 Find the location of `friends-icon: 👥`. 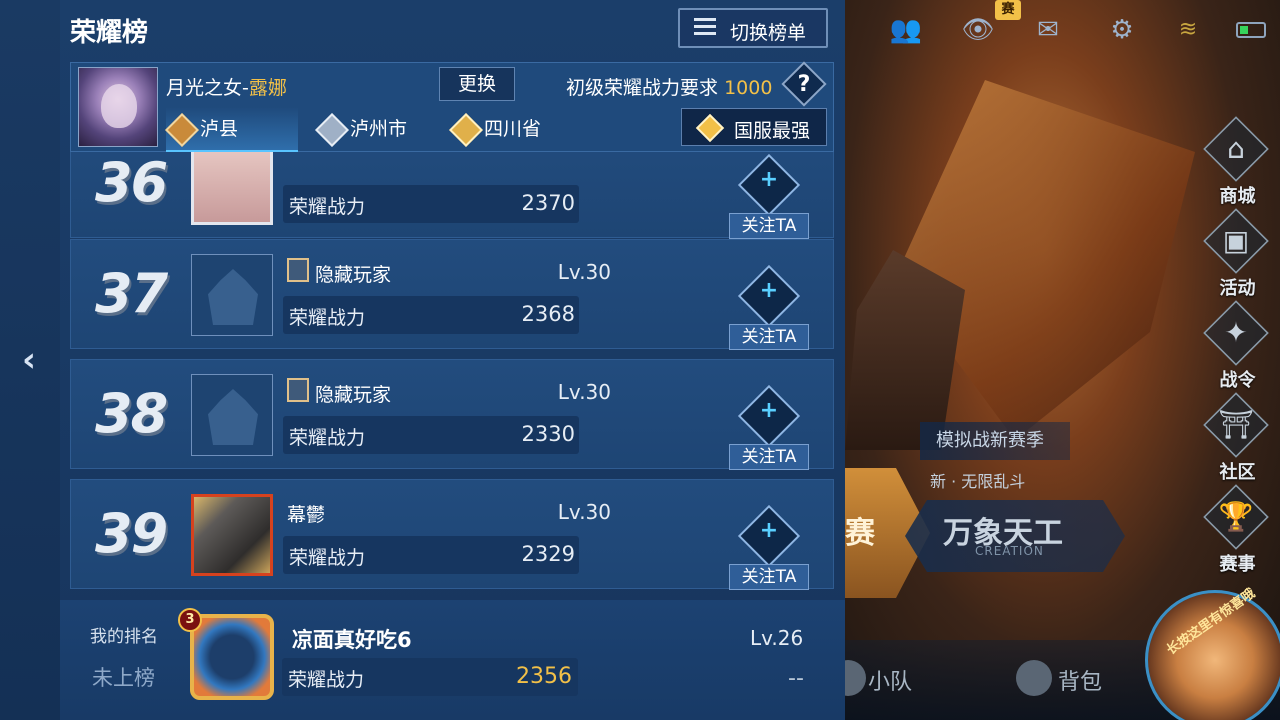

friends-icon: 👥 is located at coordinates (906, 30).